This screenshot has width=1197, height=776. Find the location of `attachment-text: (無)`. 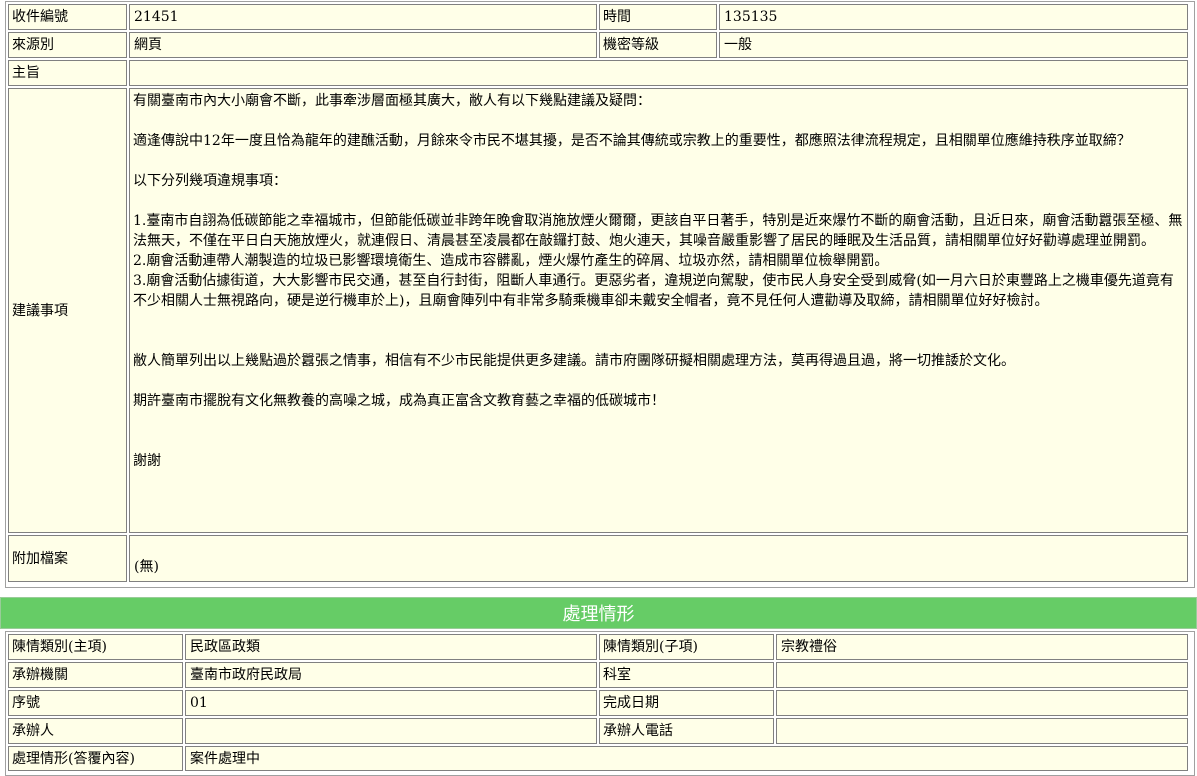

attachment-text: (無) is located at coordinates (146, 567).